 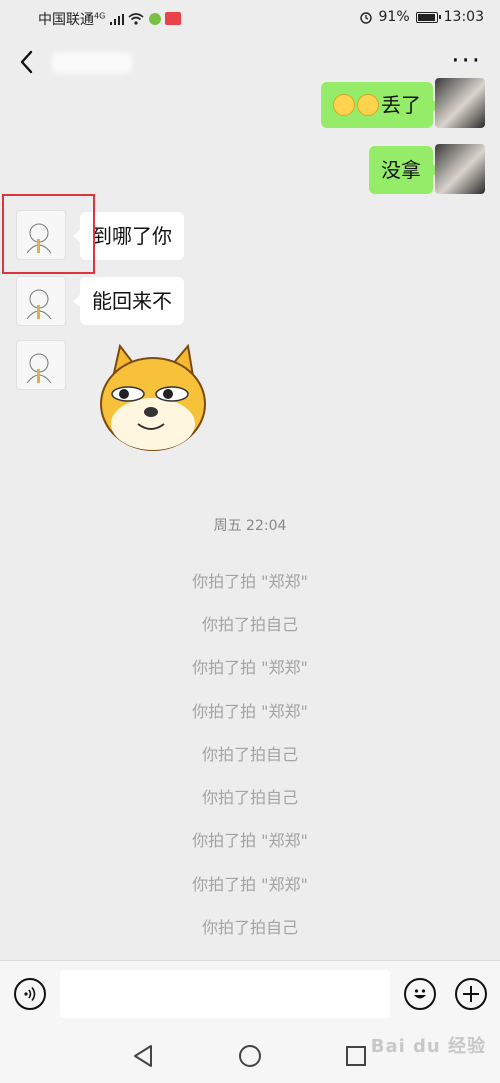 What do you see at coordinates (100, 16) in the screenshot?
I see `network-type: 4G` at bounding box center [100, 16].